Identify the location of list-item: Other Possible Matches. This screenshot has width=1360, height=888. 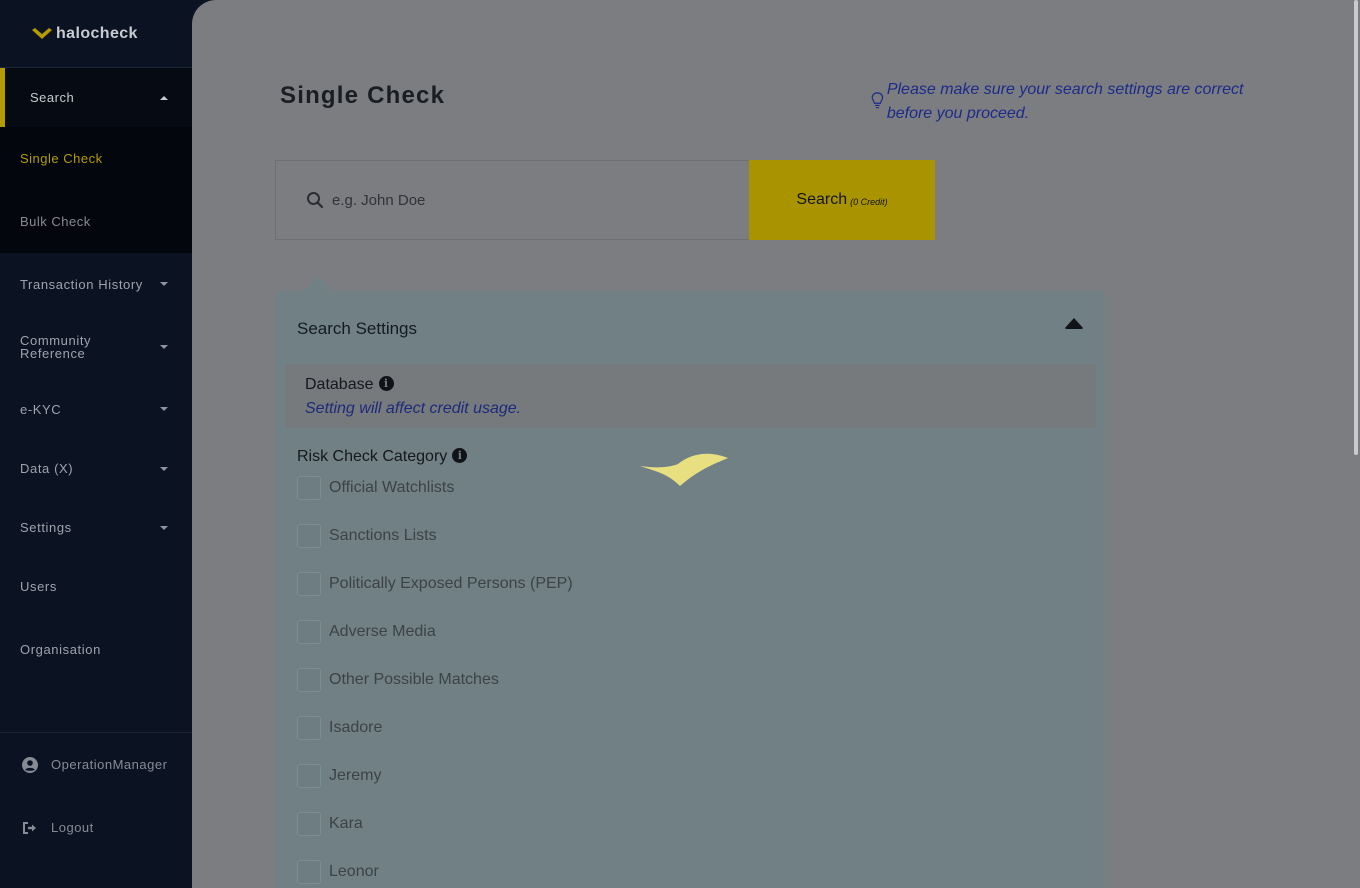
(435, 692).